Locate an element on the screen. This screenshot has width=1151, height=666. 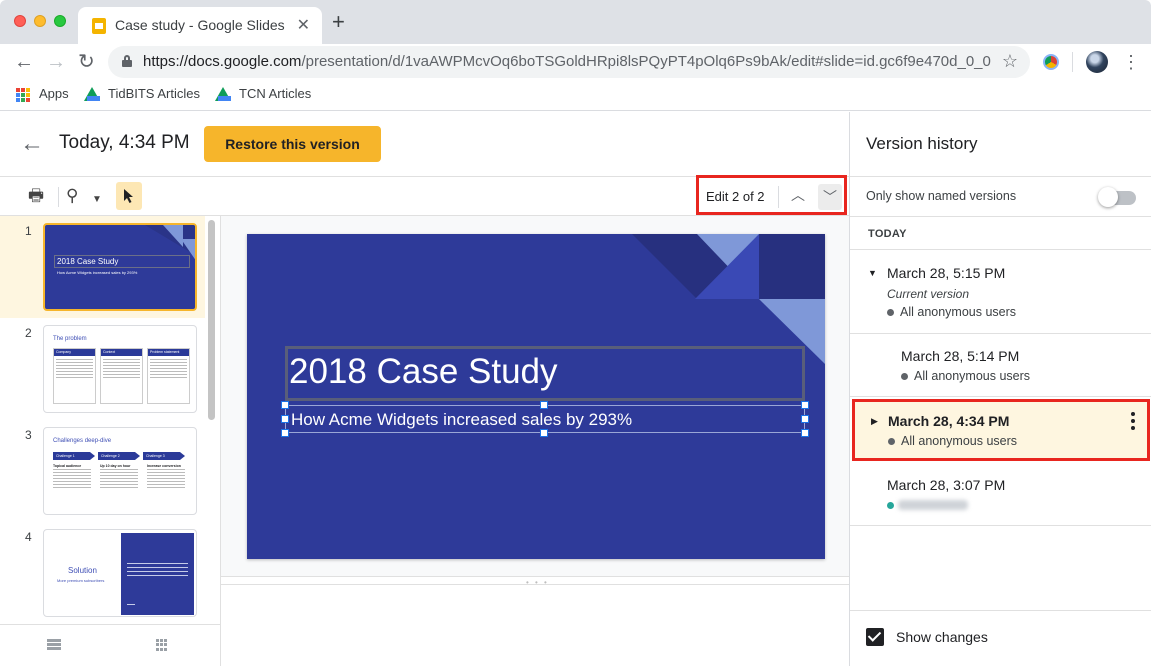
lock-icon is located at coordinates (127, 61).